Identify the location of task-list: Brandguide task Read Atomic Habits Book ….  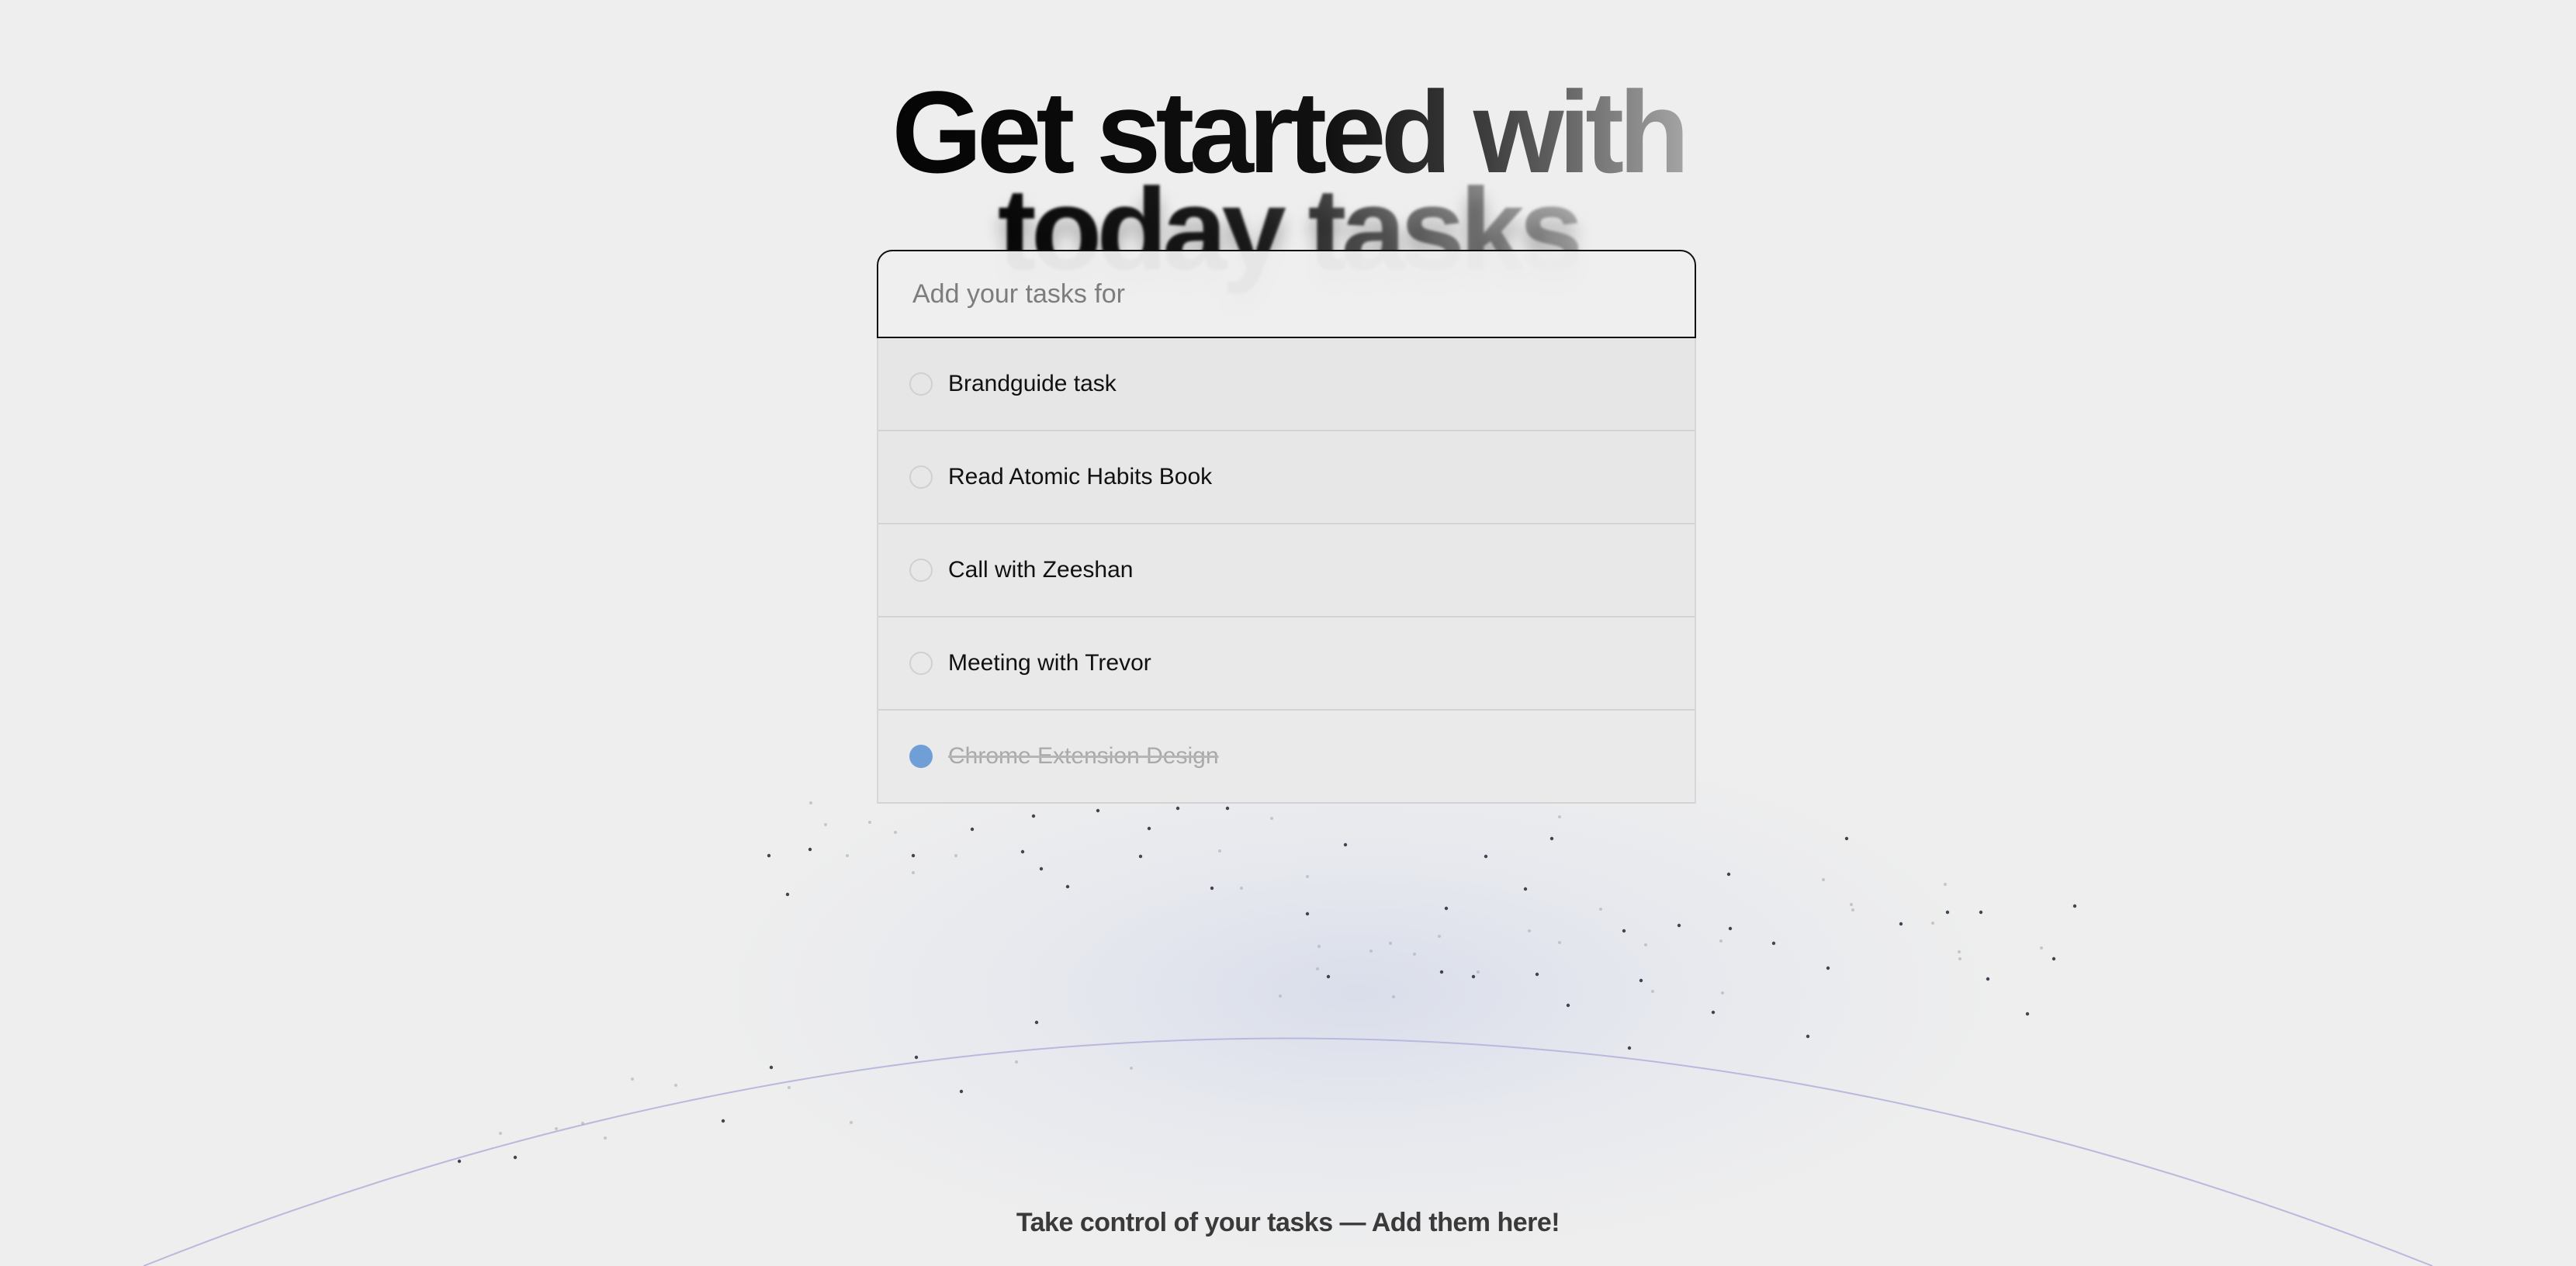
(1286, 571).